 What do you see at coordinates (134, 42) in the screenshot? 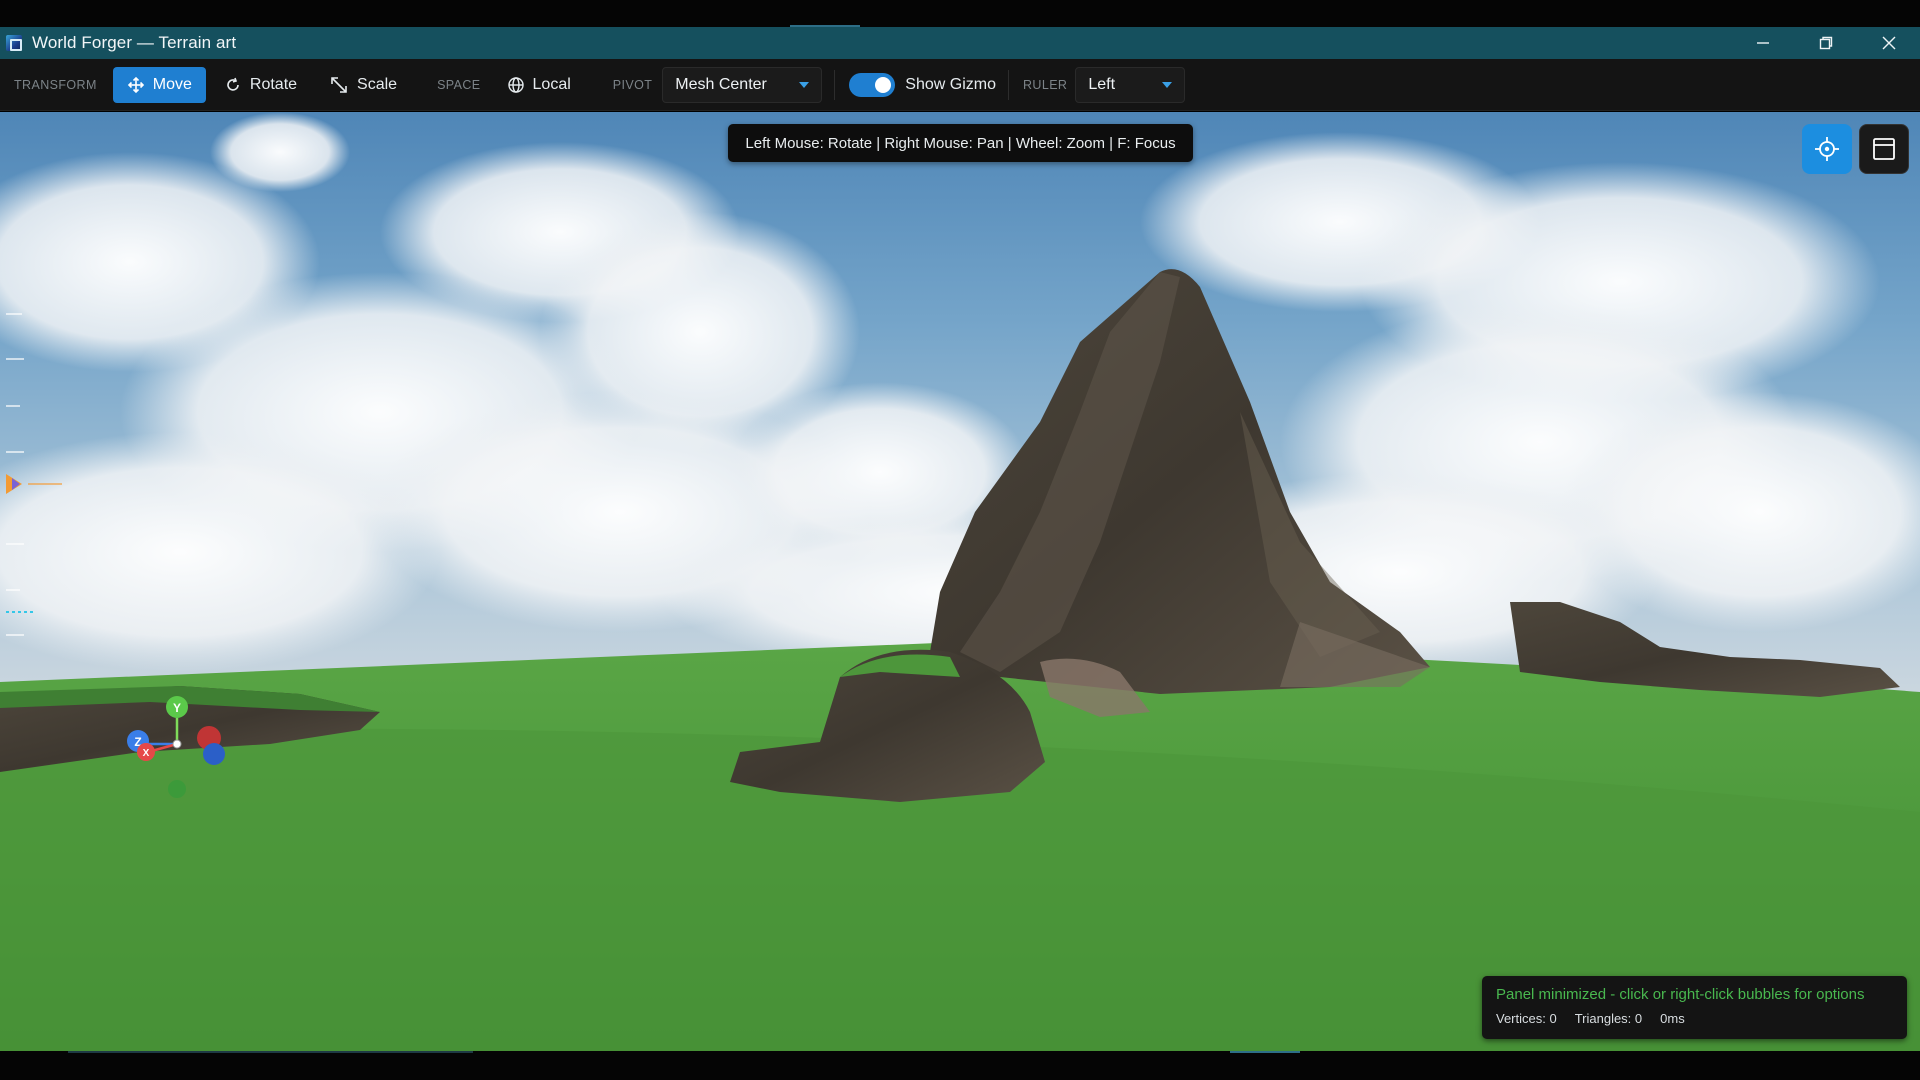
I see `window-title: World Forger — Terrain art` at bounding box center [134, 42].